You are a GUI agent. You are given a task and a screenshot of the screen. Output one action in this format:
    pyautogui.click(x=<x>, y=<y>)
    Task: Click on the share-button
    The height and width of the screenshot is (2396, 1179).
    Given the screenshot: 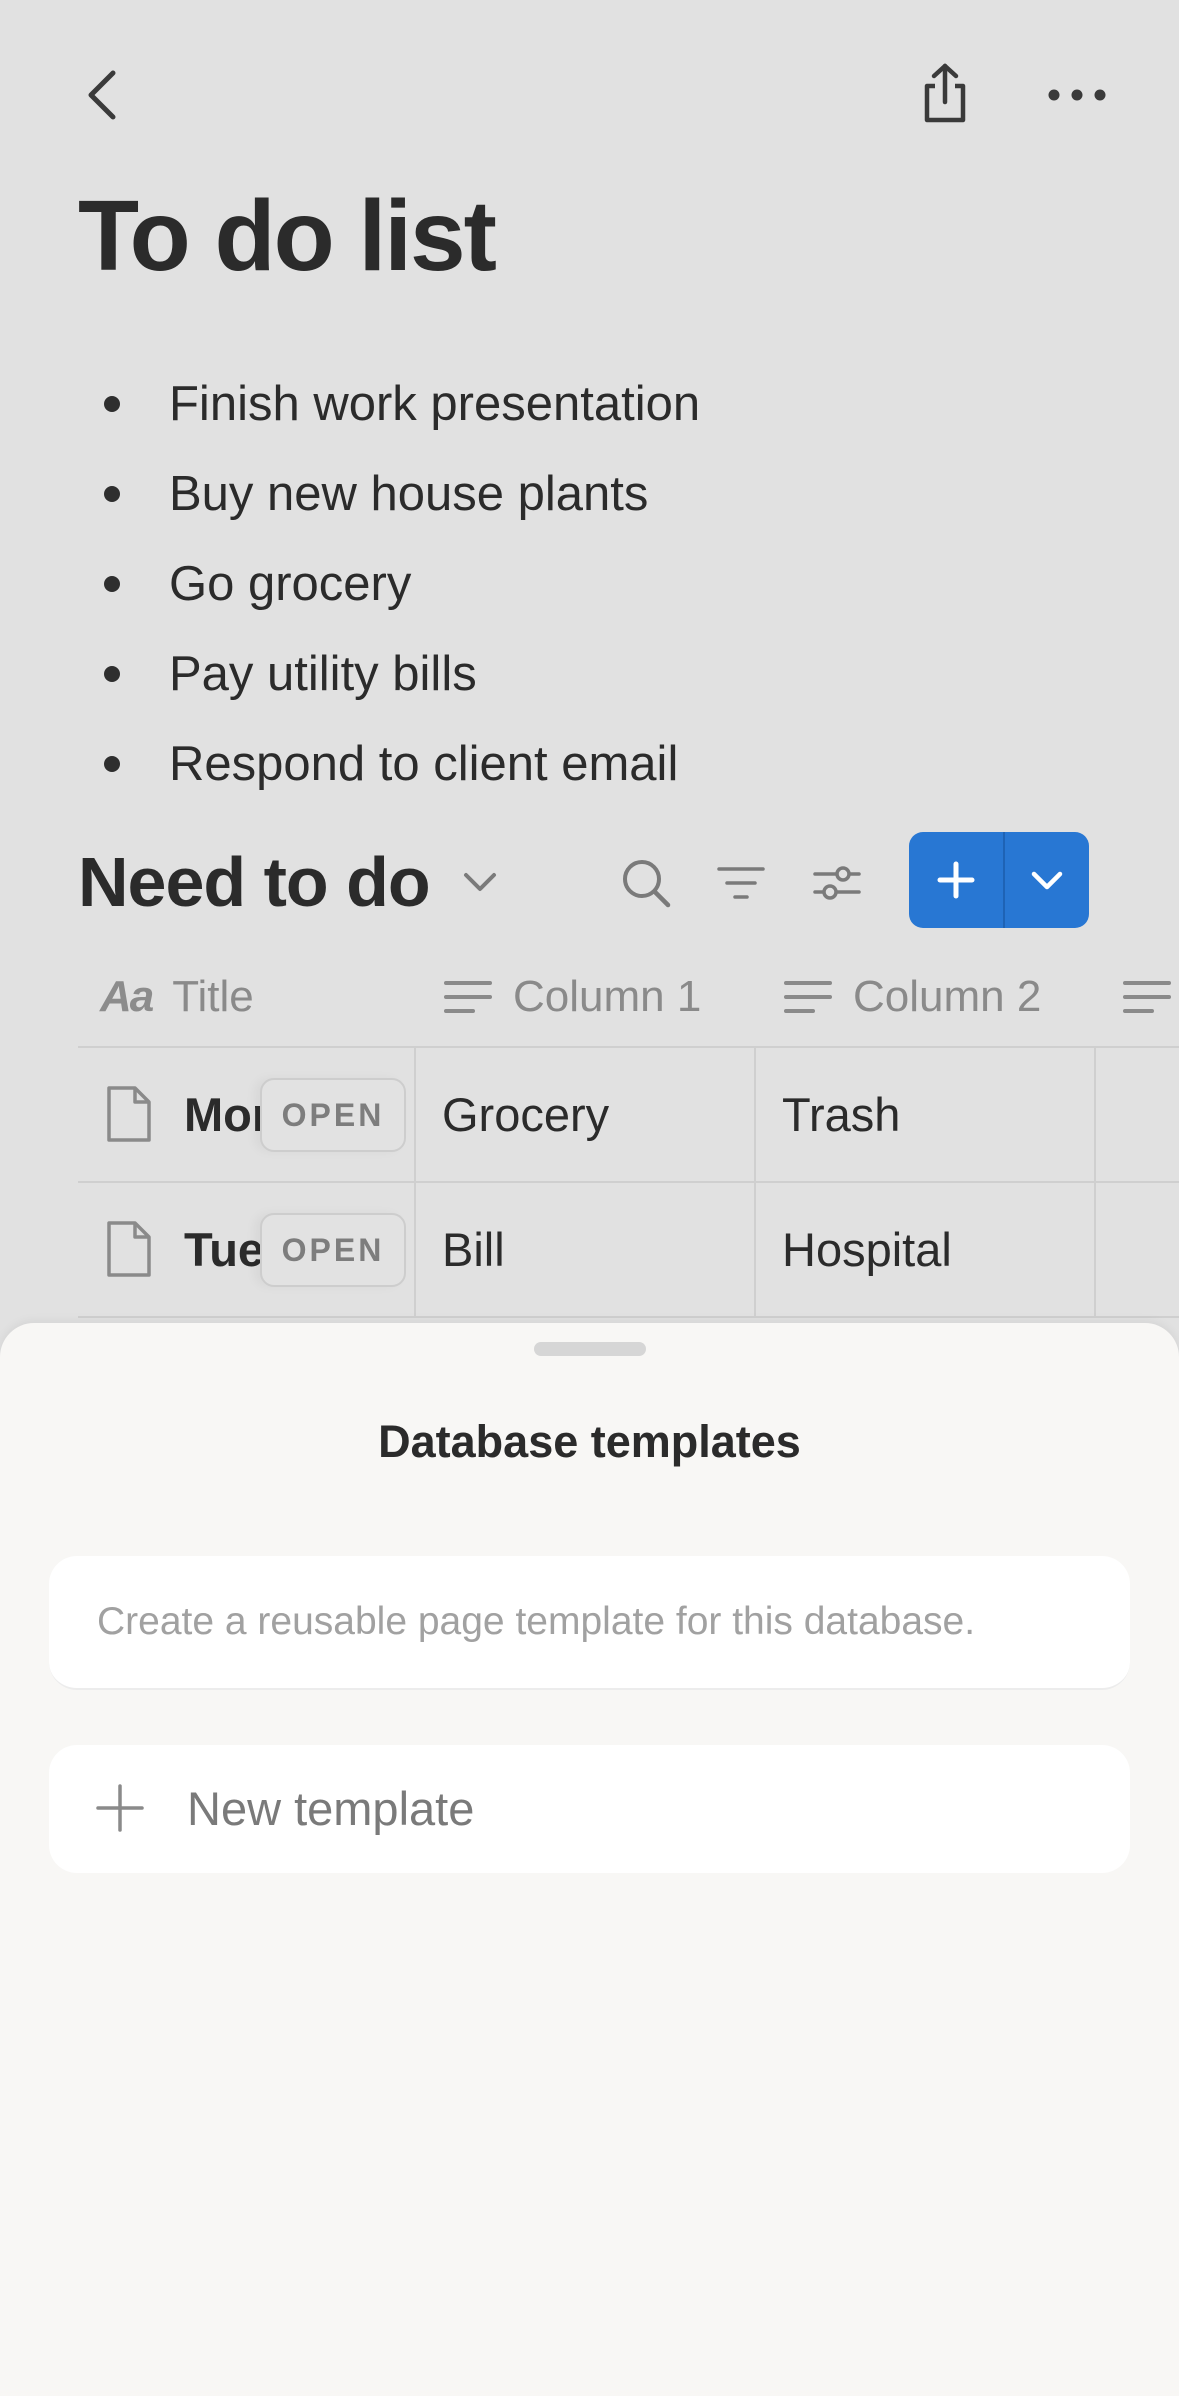 What is the action you would take?
    pyautogui.click(x=945, y=94)
    